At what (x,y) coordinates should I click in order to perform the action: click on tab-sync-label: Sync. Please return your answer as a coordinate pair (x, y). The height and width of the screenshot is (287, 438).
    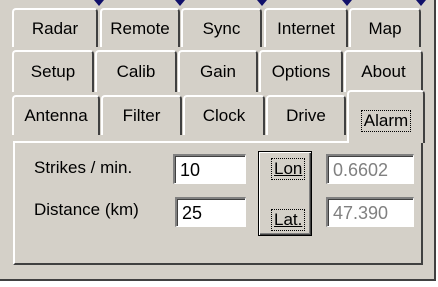
    Looking at the image, I should click on (221, 28).